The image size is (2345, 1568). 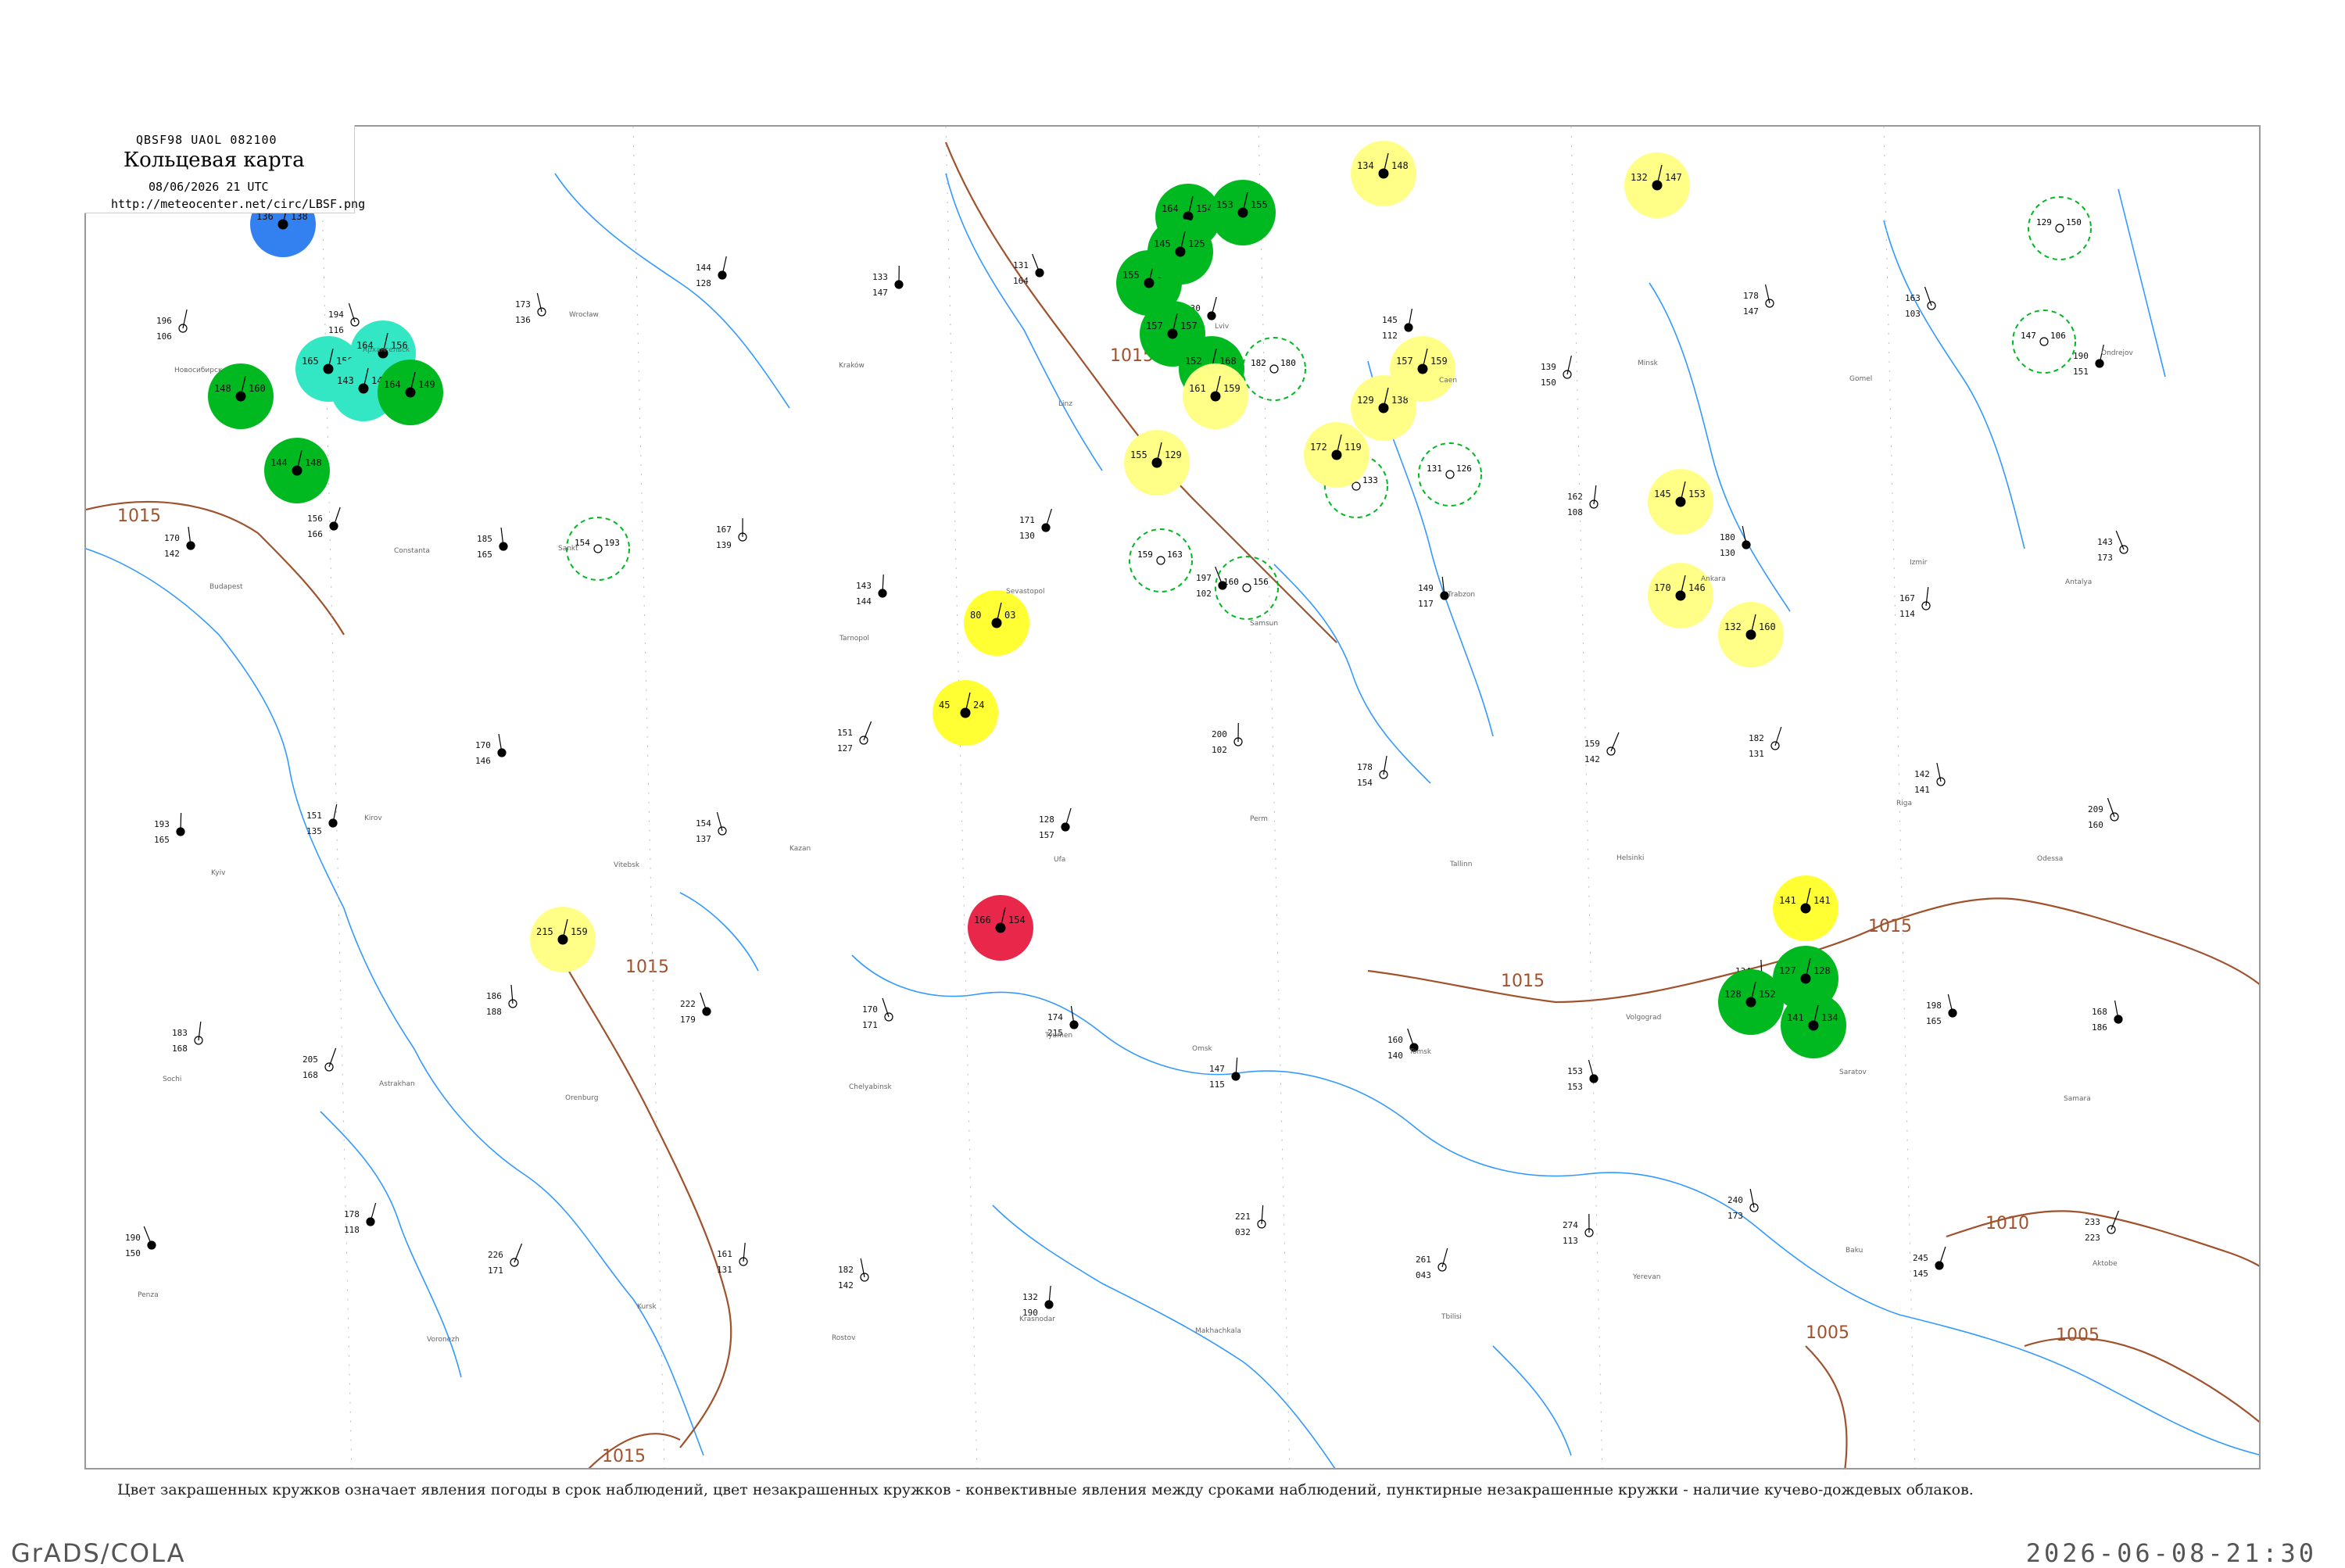 I want to click on source-url: http://meteocenter.net/circ/LBSF.png, so click(x=238, y=204).